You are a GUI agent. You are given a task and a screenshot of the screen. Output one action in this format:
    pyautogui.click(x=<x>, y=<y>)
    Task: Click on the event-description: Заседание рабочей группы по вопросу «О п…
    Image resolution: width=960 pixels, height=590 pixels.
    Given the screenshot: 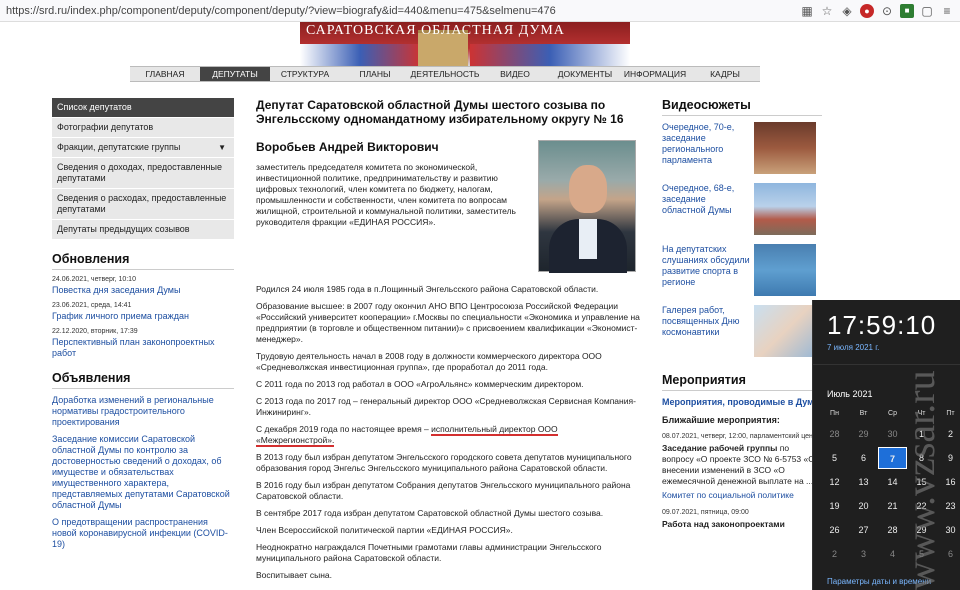 What is the action you would take?
    pyautogui.click(x=742, y=465)
    